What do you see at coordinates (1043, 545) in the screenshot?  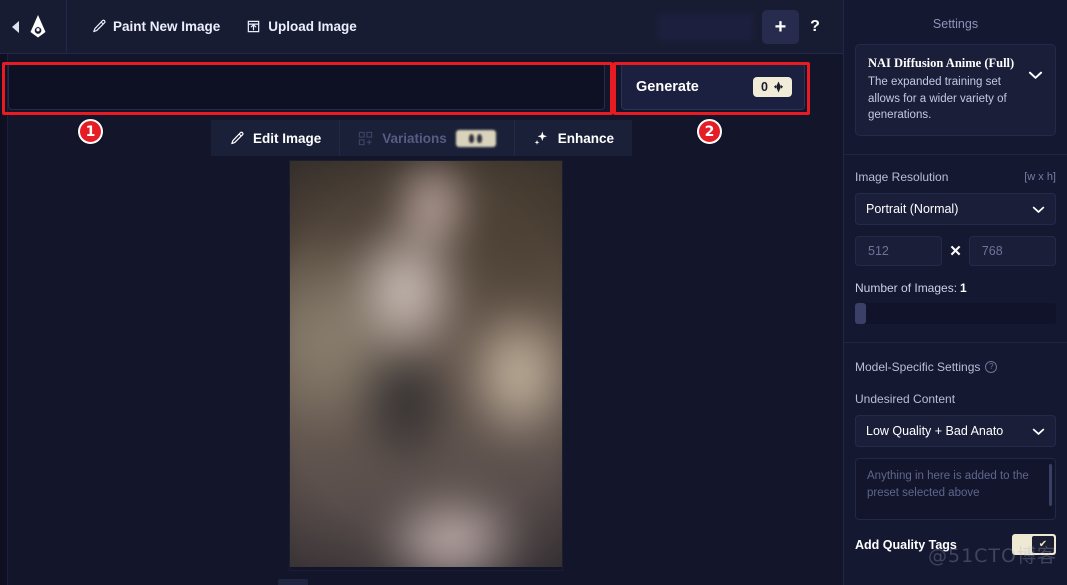 I see `check-icon: ✔` at bounding box center [1043, 545].